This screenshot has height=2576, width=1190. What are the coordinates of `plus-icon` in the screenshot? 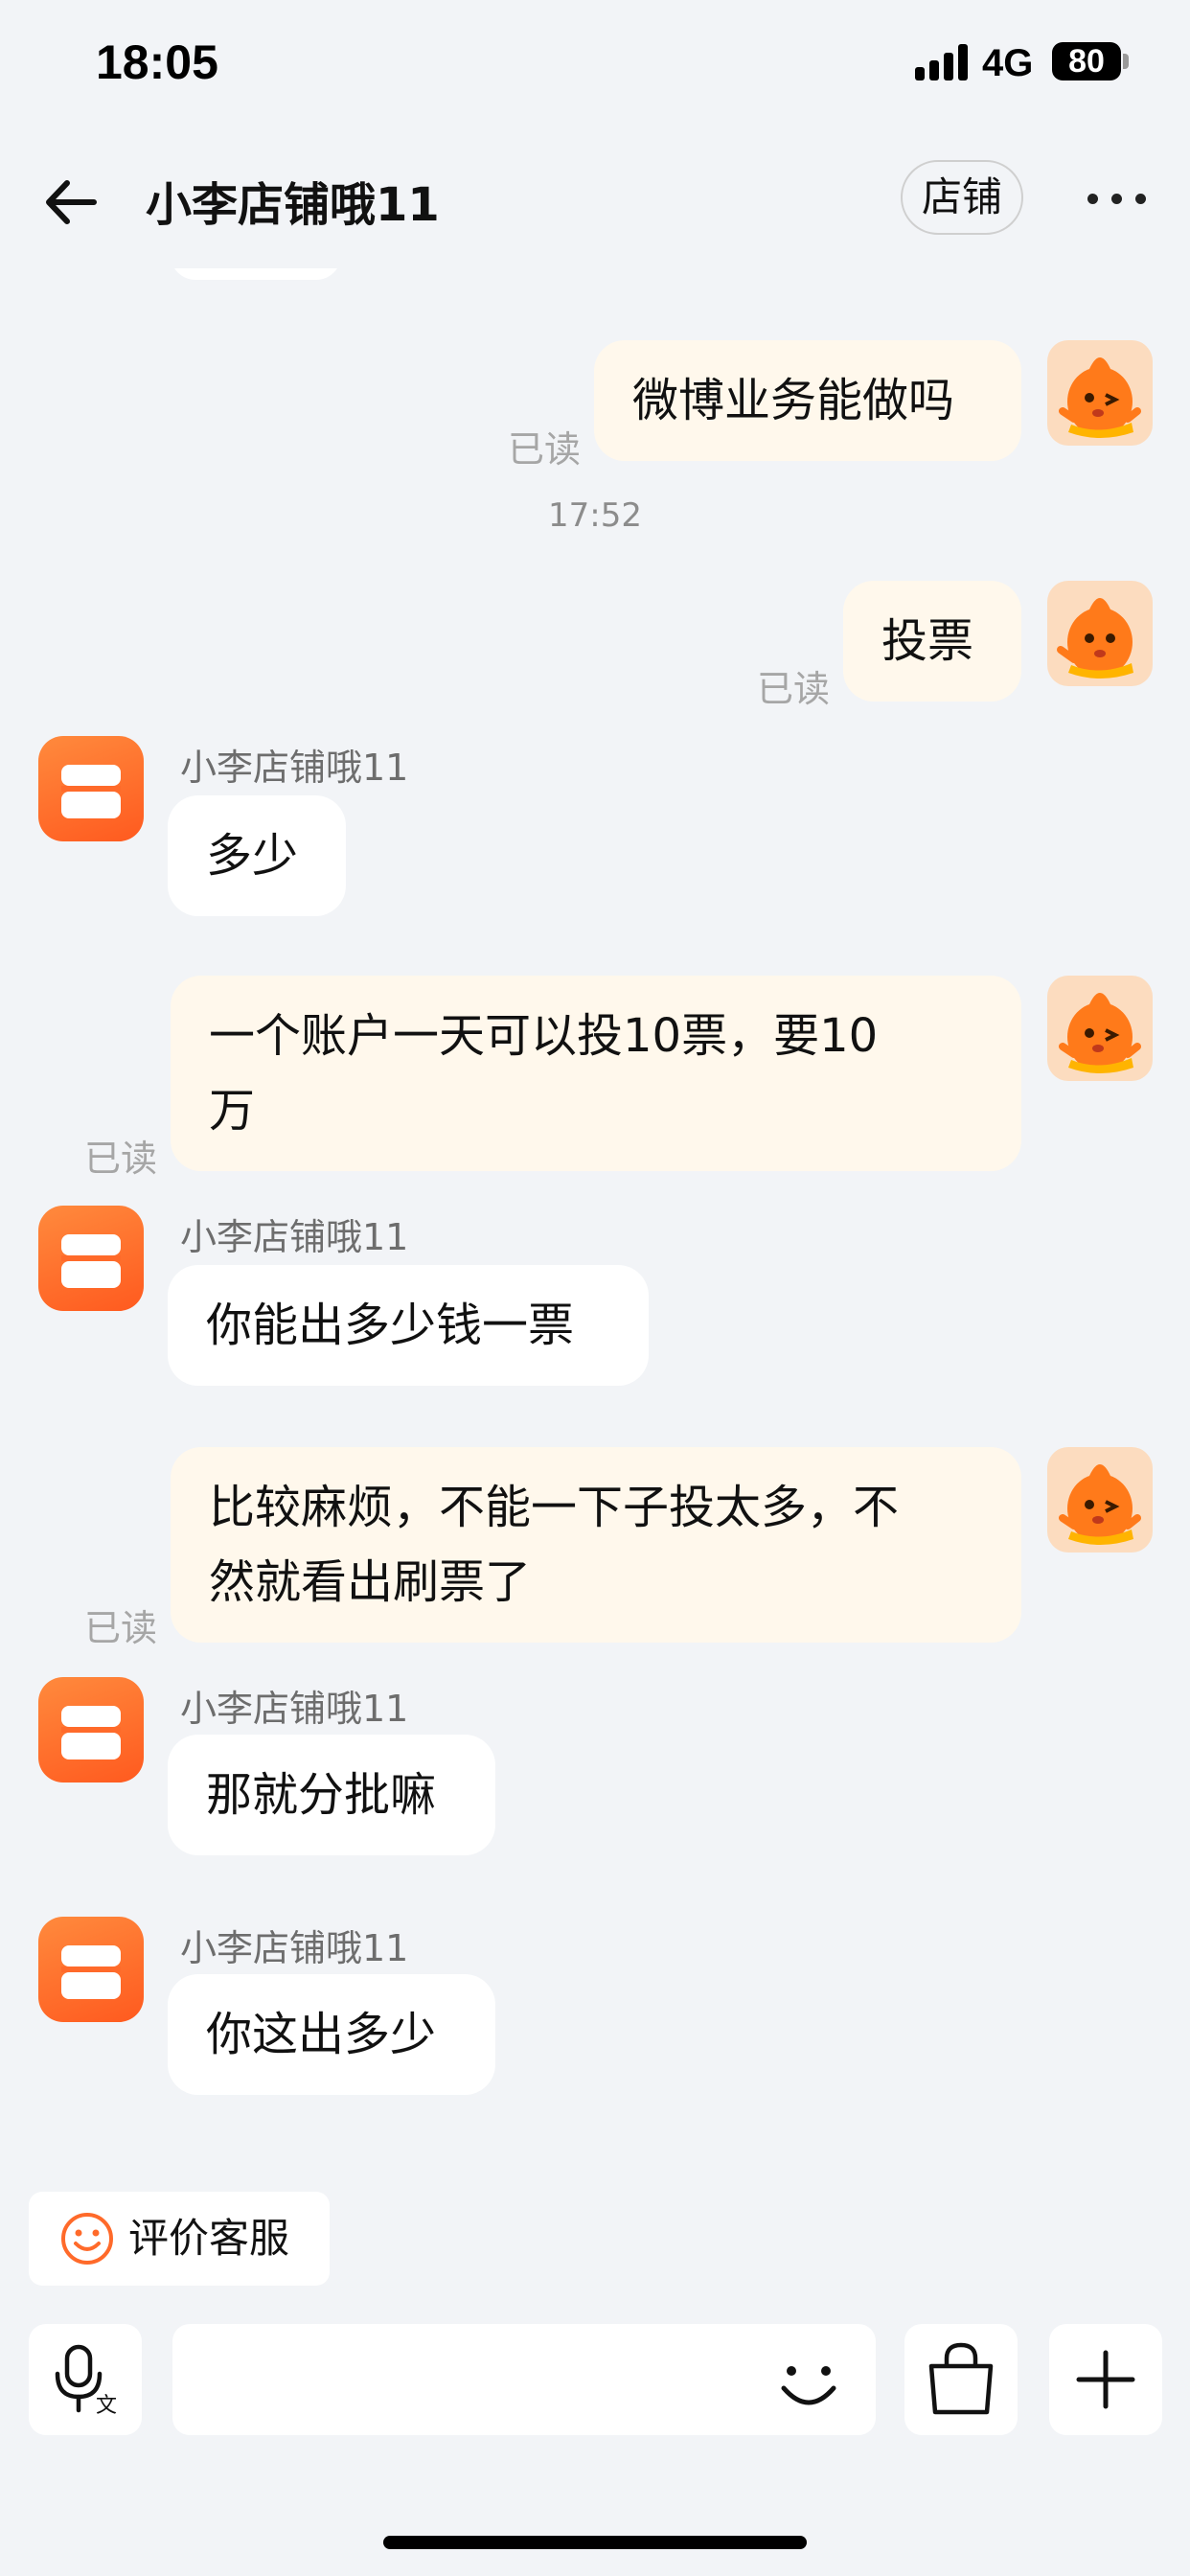 It's located at (1105, 2379).